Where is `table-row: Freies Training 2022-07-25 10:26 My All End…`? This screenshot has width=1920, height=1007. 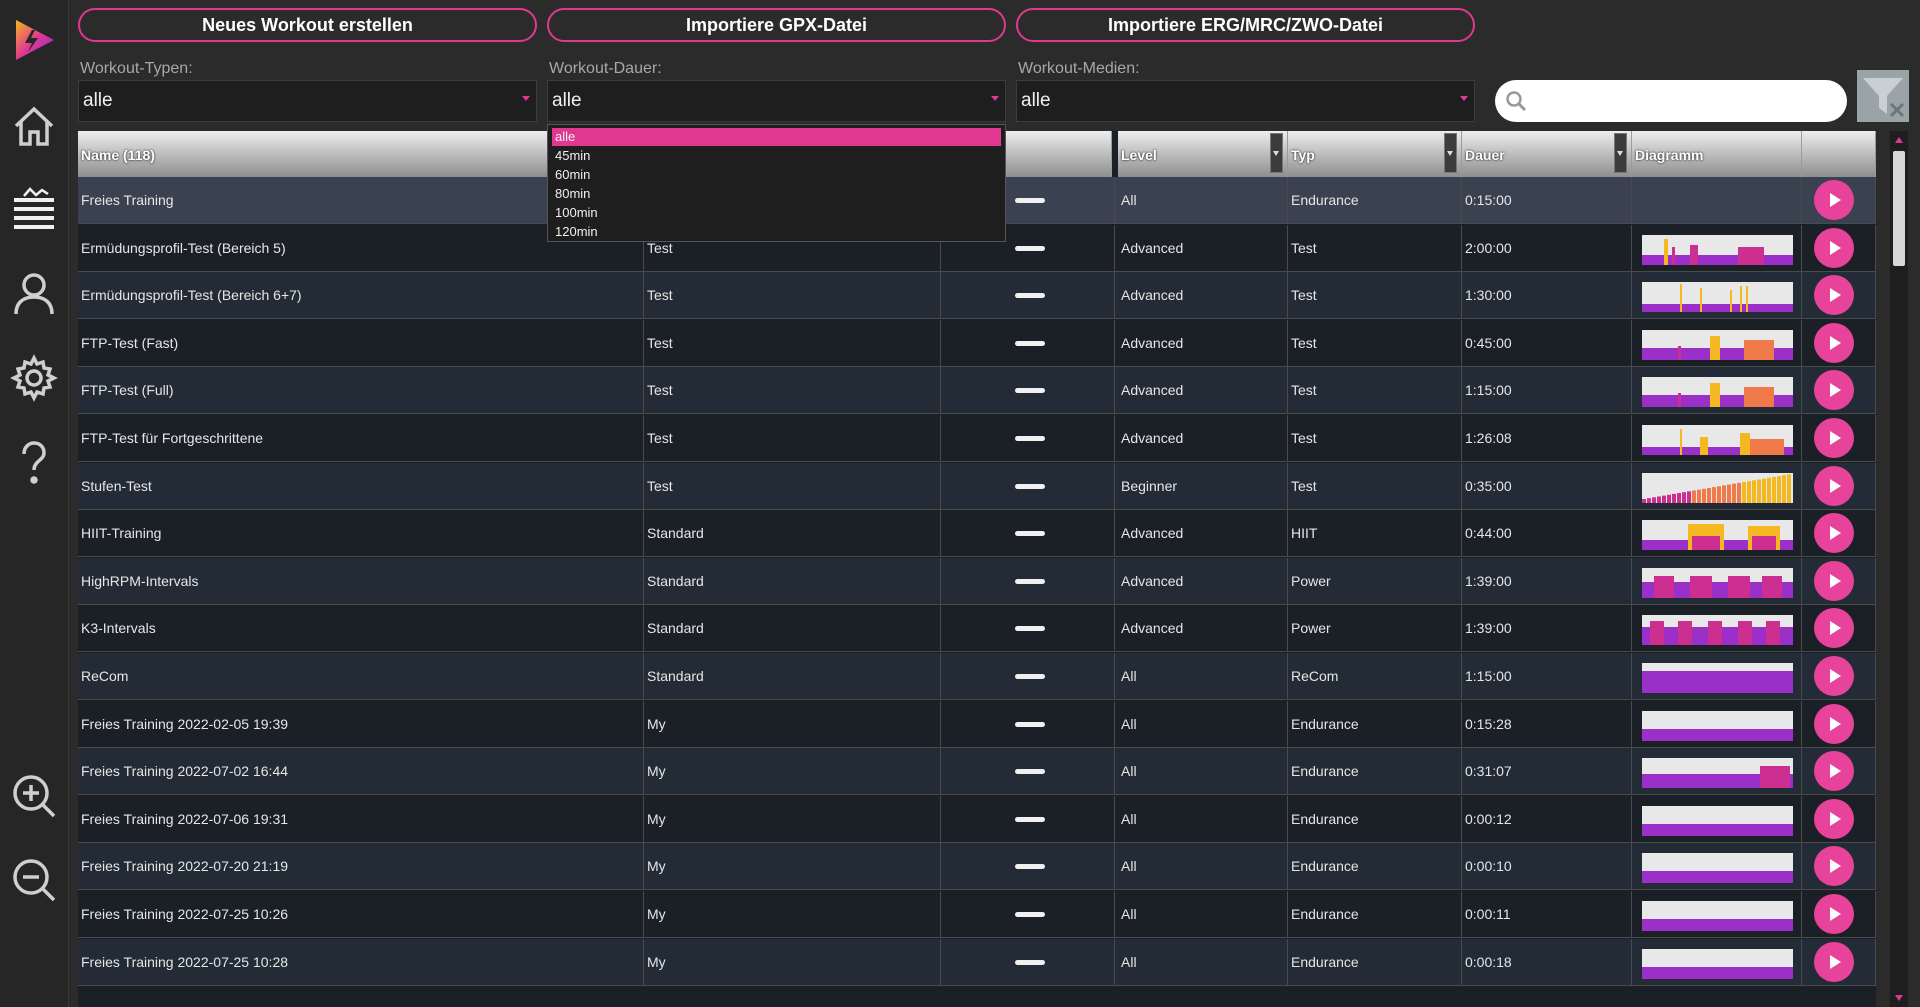 table-row: Freies Training 2022-07-25 10:26 My All End… is located at coordinates (977, 914).